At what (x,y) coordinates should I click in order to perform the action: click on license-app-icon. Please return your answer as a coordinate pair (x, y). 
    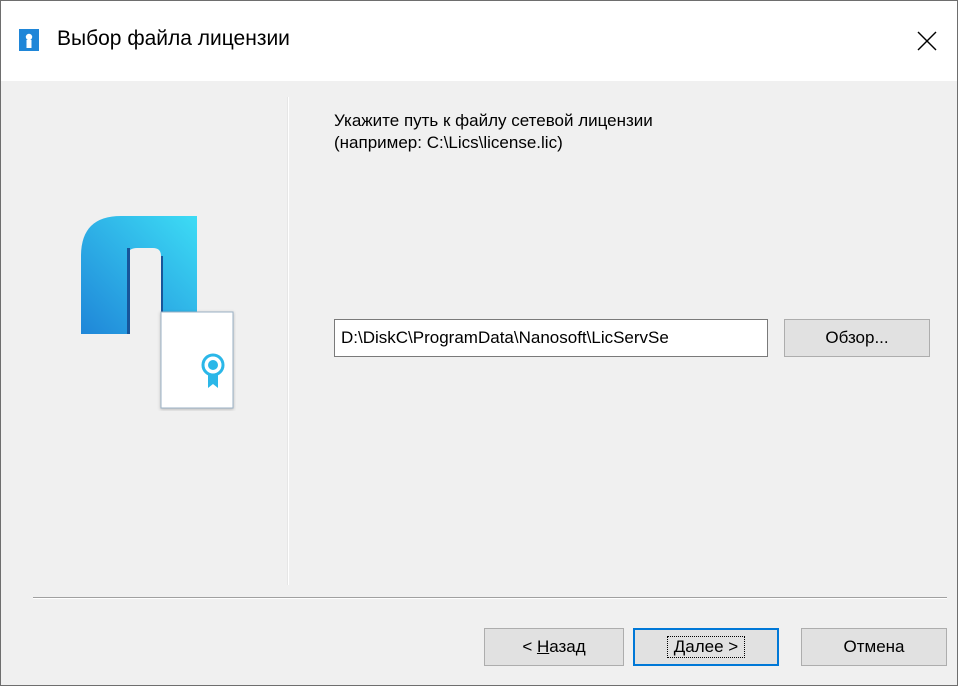
    Looking at the image, I should click on (29, 40).